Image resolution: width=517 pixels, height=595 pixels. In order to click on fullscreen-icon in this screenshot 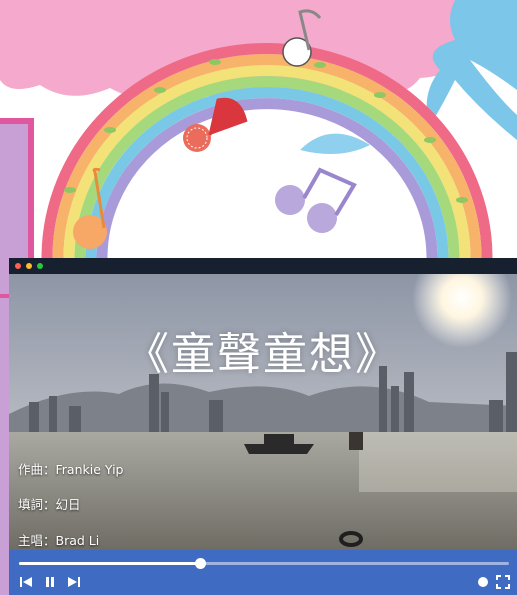, I will do `click(503, 582)`.